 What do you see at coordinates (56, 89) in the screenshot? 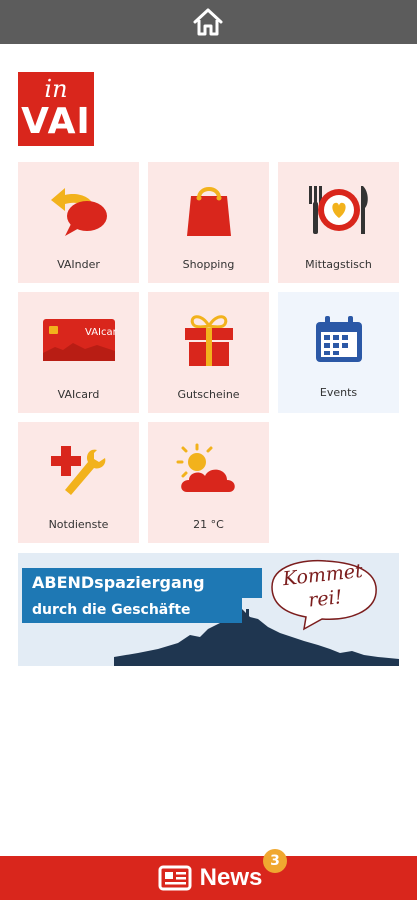
I see `logo-top-text: in` at bounding box center [56, 89].